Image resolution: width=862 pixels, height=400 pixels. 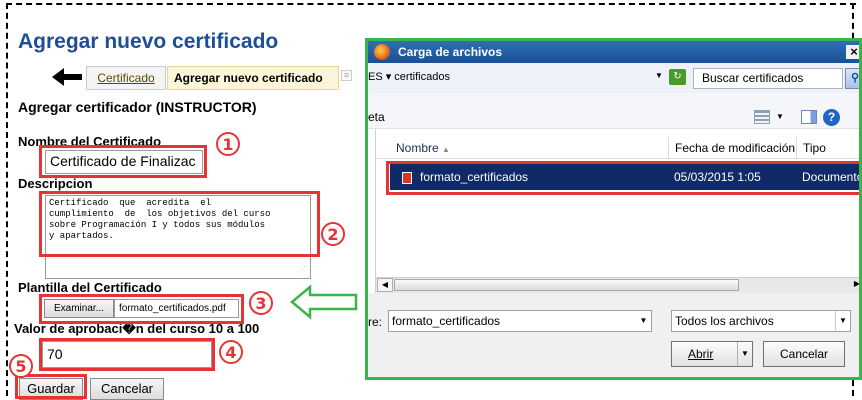 I want to click on page-frame-top, so click(x=431, y=4).